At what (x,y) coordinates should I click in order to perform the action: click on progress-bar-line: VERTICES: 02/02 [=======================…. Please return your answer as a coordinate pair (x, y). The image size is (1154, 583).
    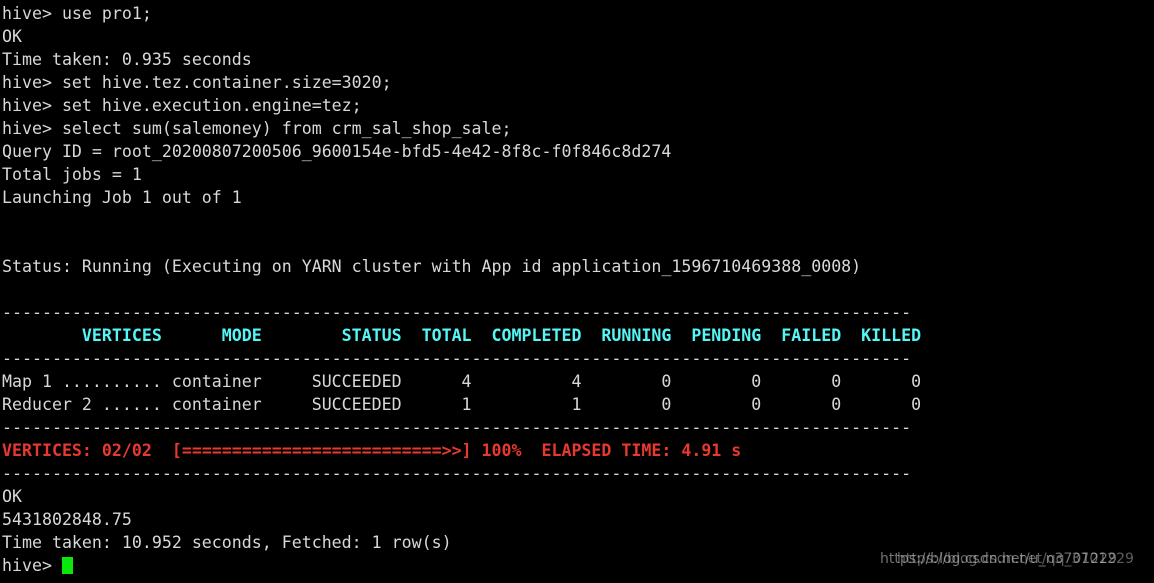
    Looking at the image, I should click on (372, 450).